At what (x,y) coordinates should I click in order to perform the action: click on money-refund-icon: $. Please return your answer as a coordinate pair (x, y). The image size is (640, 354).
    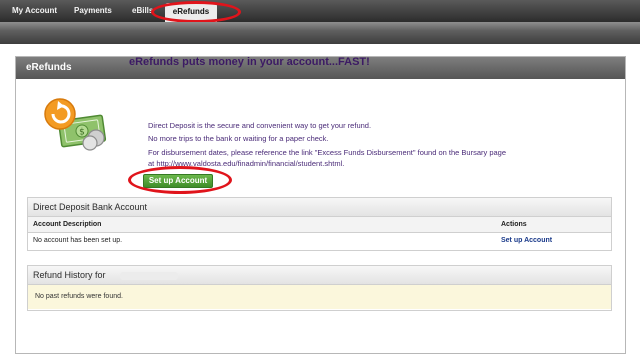
    Looking at the image, I should click on (75, 124).